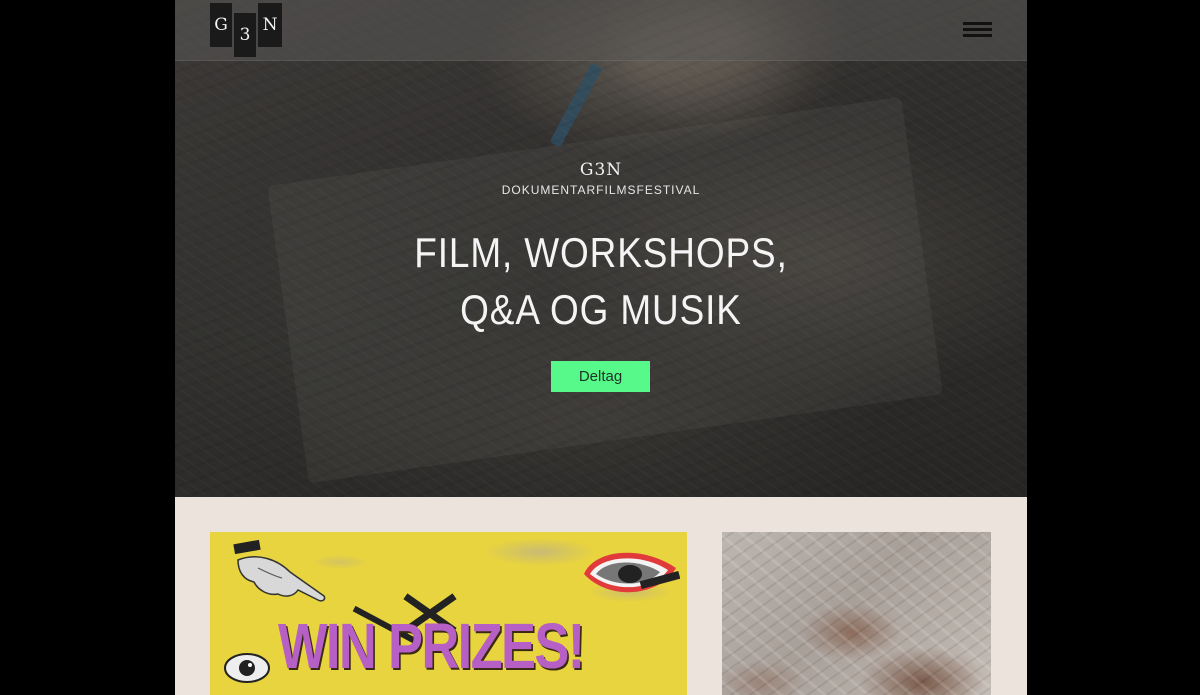 This screenshot has height=695, width=1200. I want to click on logo-letter-g: G, so click(221, 25).